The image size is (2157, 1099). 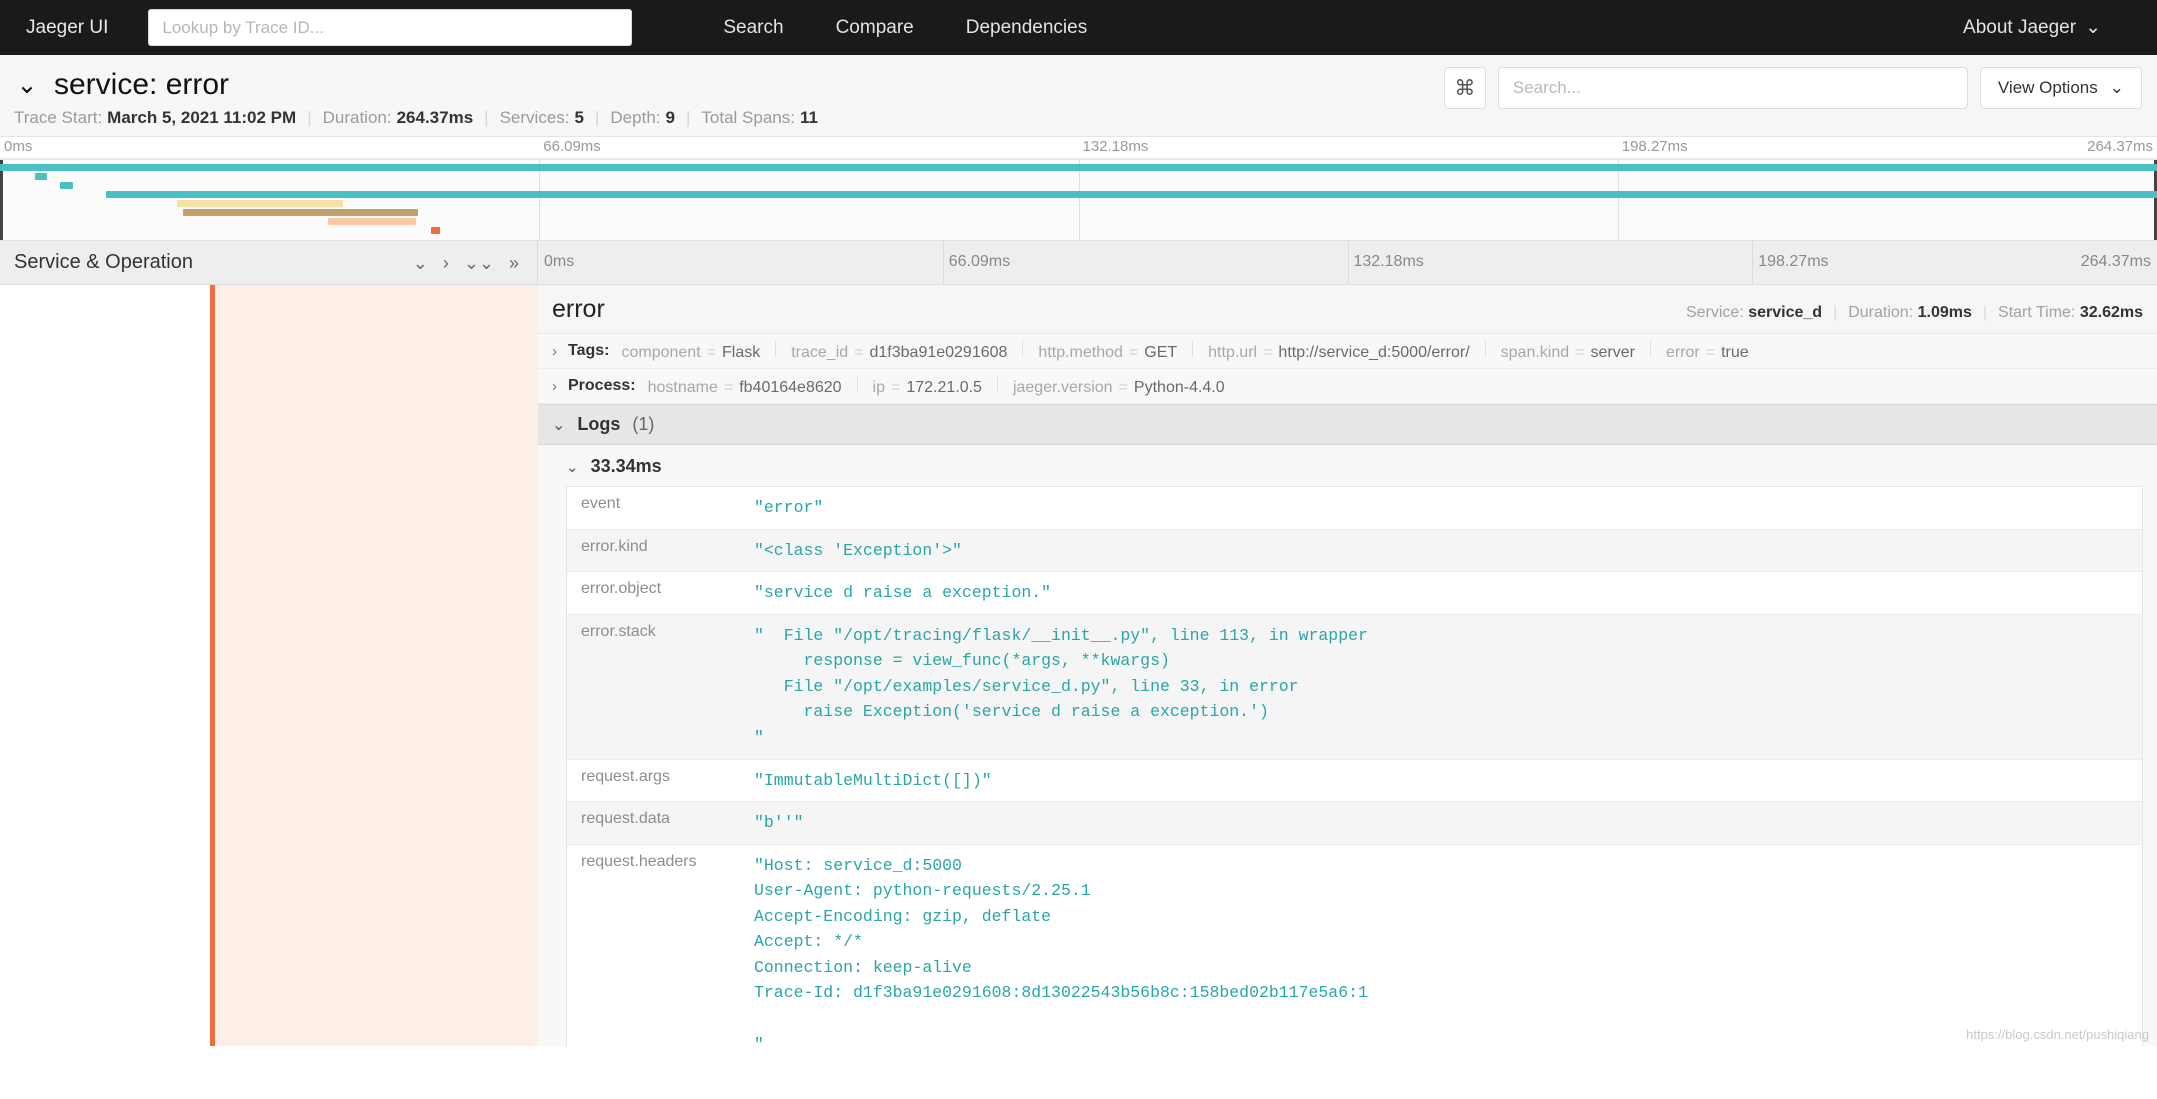 I want to click on minimap-tick-label: 198.27ms, so click(x=1654, y=146).